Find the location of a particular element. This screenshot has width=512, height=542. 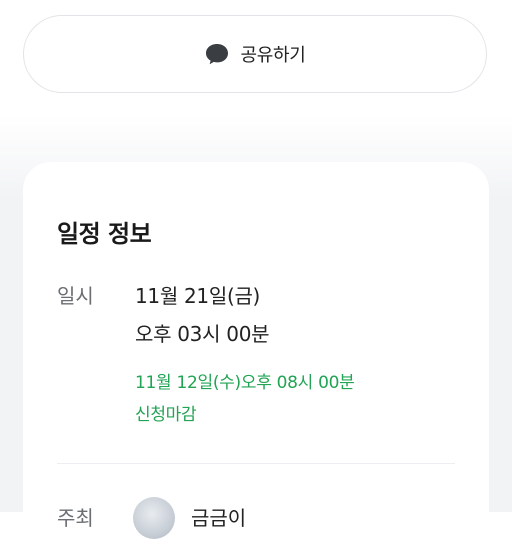

host-avatar is located at coordinates (154, 518).